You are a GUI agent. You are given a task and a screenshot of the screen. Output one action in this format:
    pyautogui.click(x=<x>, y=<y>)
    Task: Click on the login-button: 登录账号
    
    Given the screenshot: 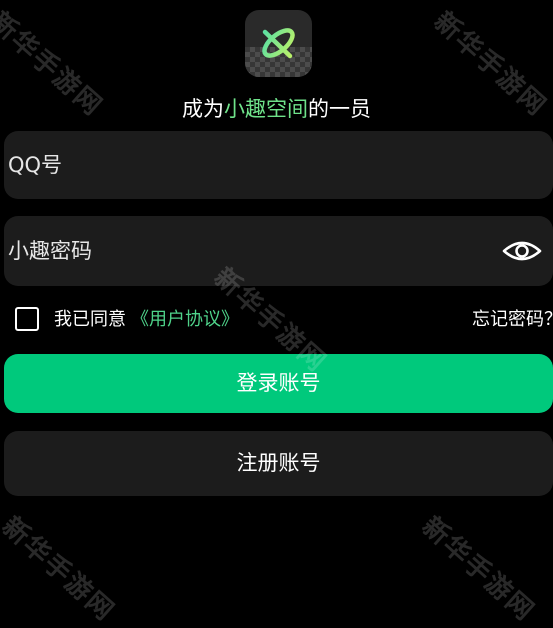 What is the action you would take?
    pyautogui.click(x=278, y=383)
    